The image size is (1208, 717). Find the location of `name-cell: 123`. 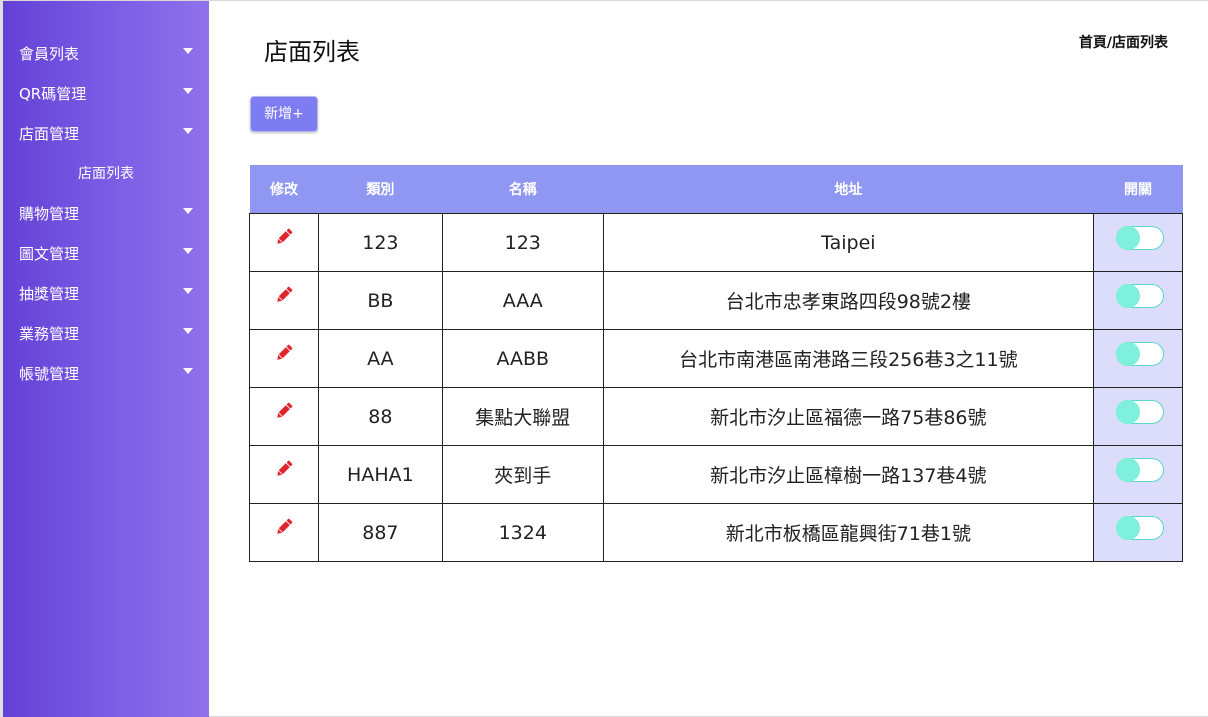

name-cell: 123 is located at coordinates (522, 242).